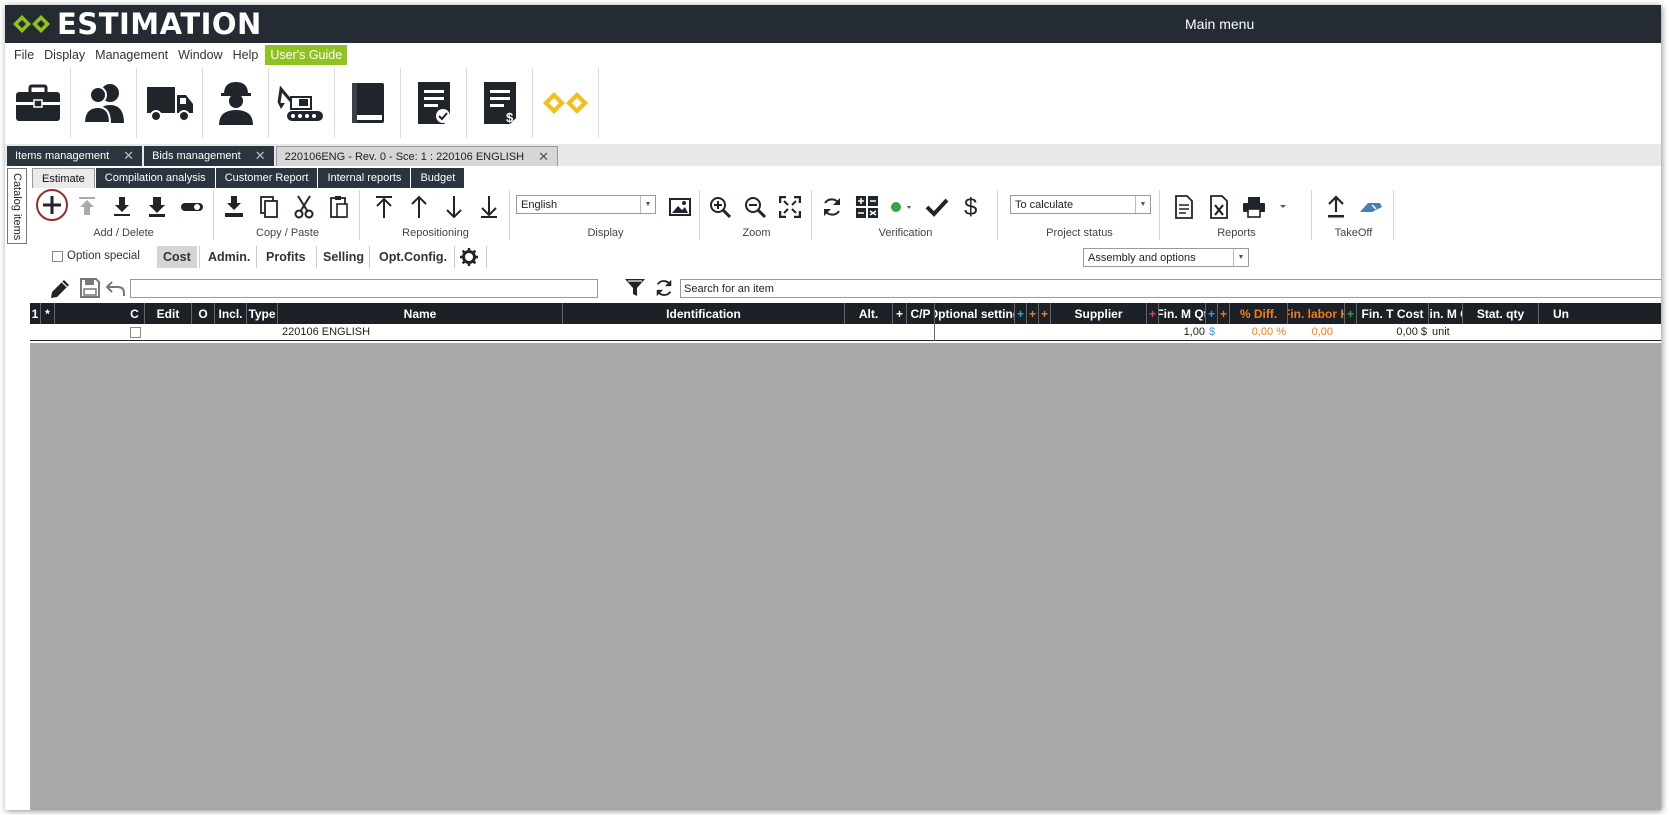 This screenshot has height=815, width=1669. Describe the element at coordinates (364, 178) in the screenshot. I see `tab-internal-reports: Internal reports` at that location.